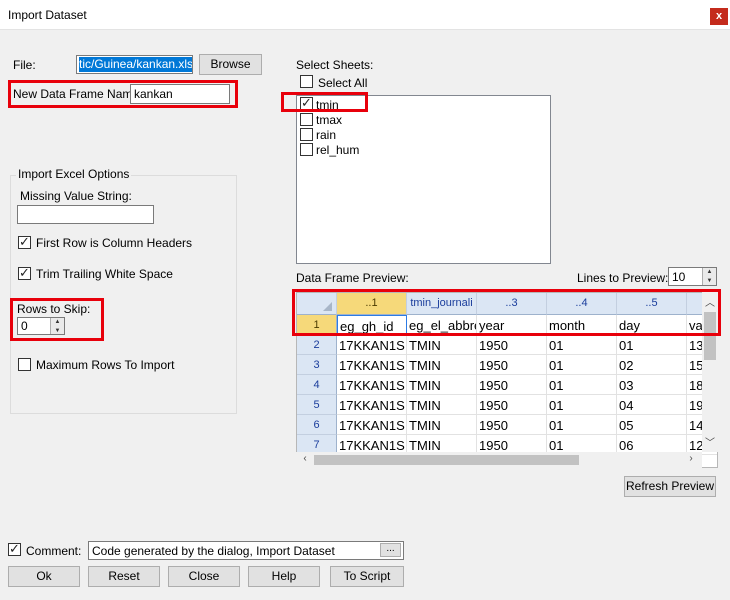 The image size is (730, 600). Describe the element at coordinates (230, 64) in the screenshot. I see `browse-button: Browse` at that location.